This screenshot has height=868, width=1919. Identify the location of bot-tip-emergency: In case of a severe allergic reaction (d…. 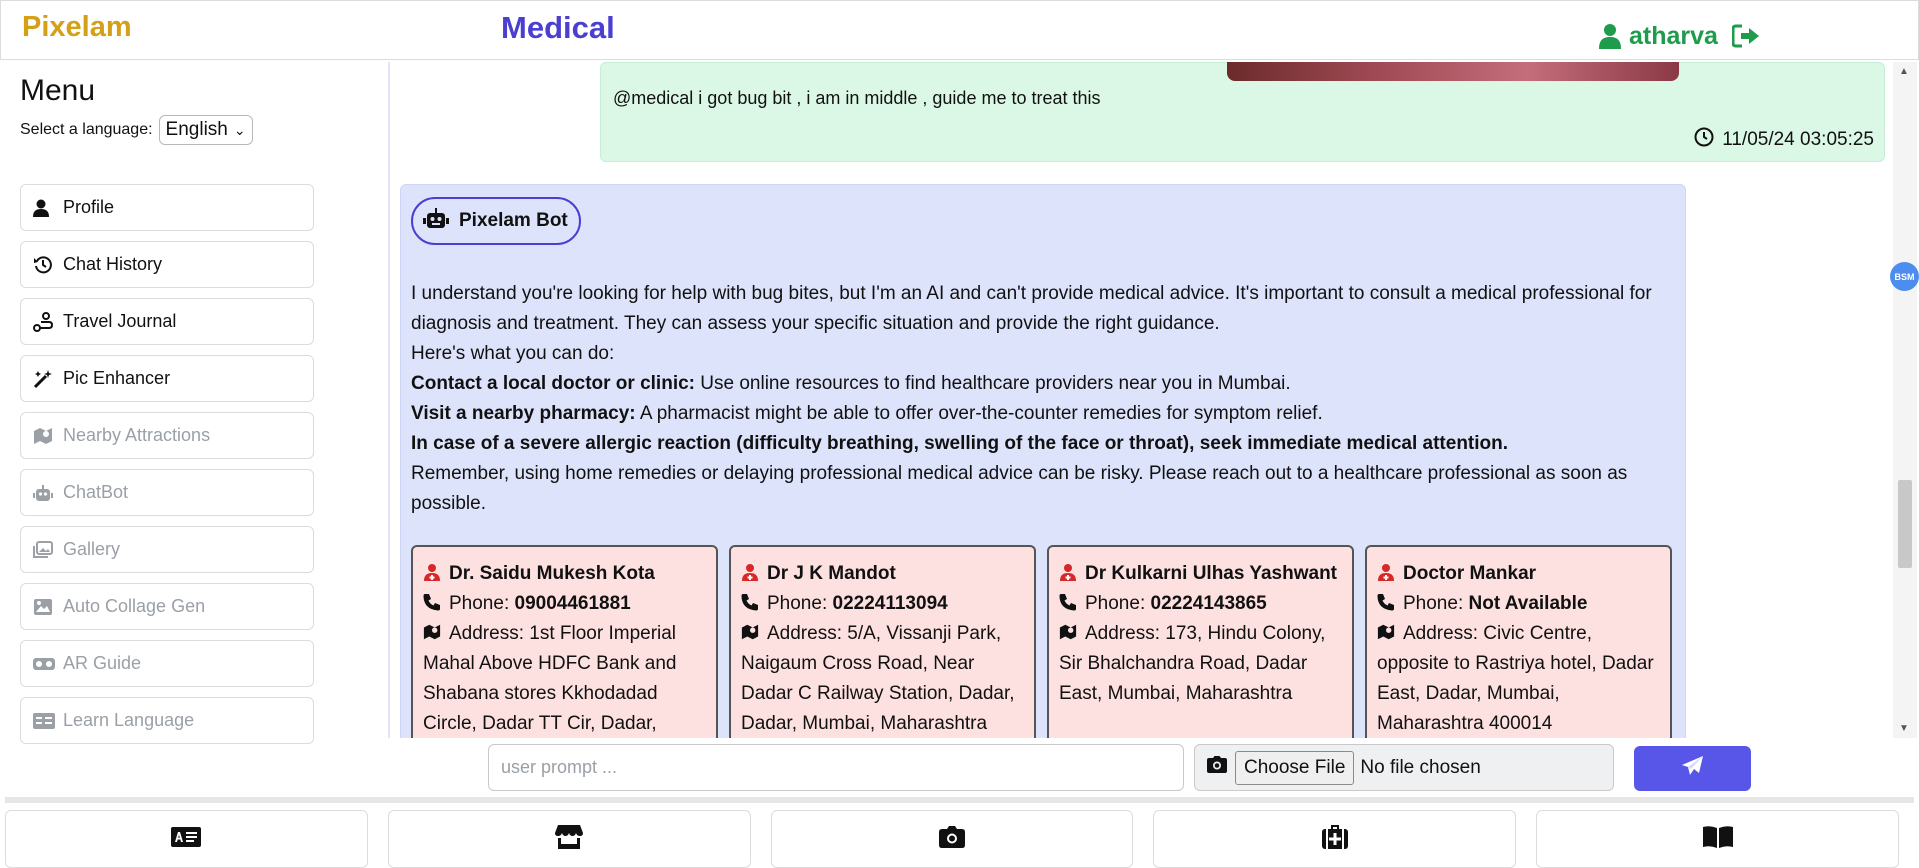
(1041, 444).